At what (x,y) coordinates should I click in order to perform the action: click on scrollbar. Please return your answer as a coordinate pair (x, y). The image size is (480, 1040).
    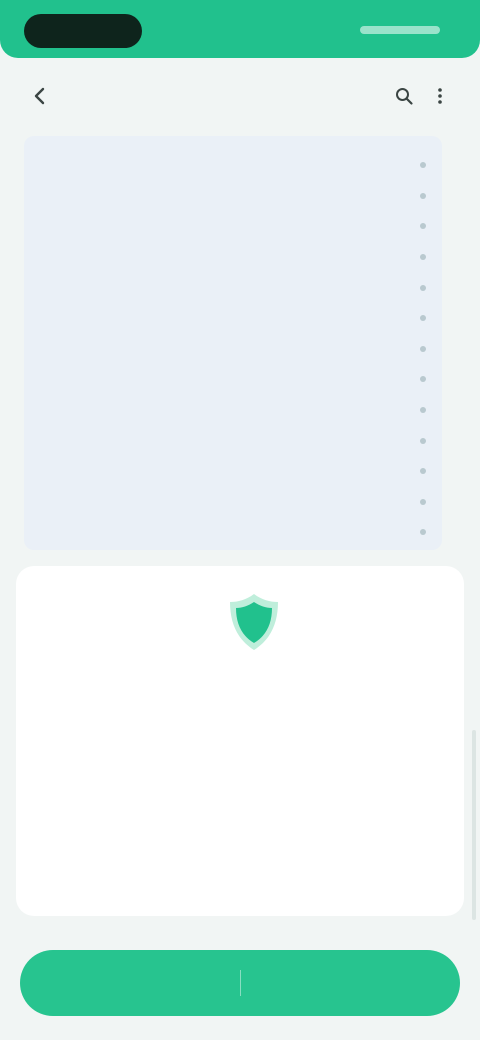
    Looking at the image, I should click on (474, 825).